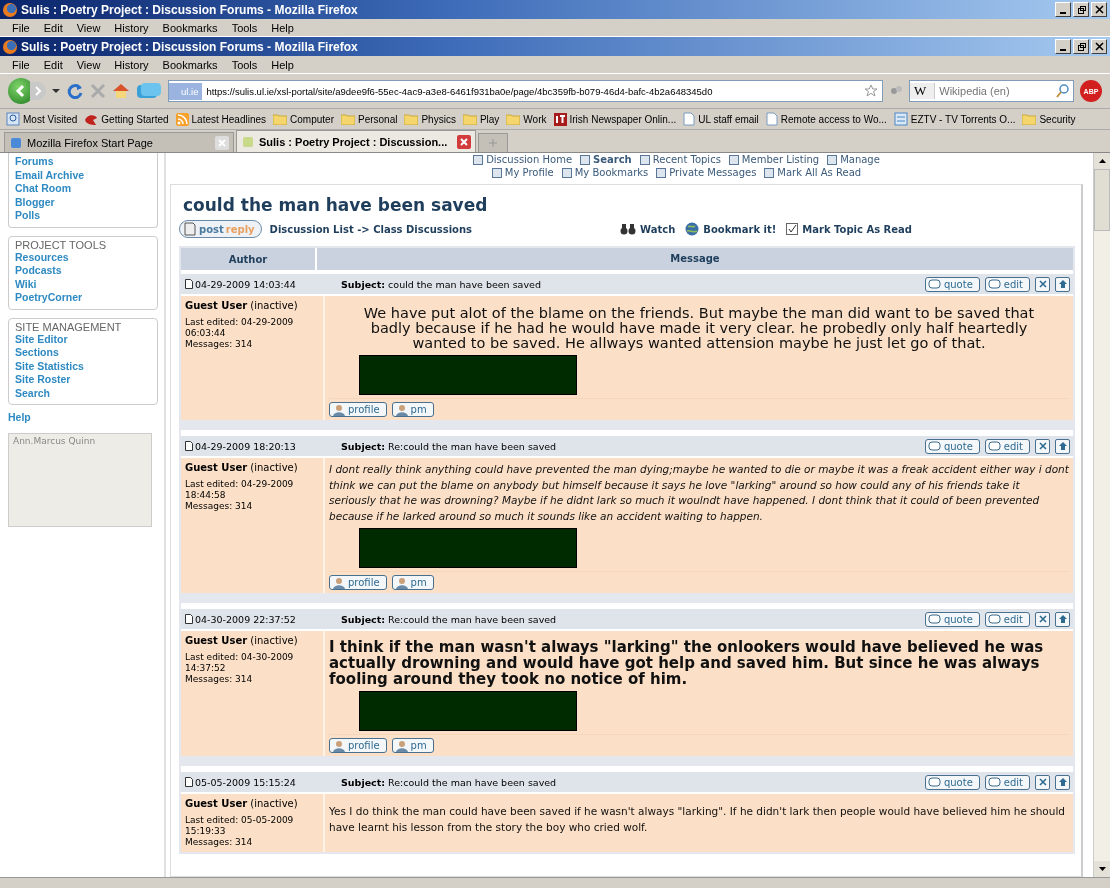 This screenshot has height=888, width=1110. Describe the element at coordinates (1049, 119) in the screenshot. I see `bookmark-item: Security` at that location.